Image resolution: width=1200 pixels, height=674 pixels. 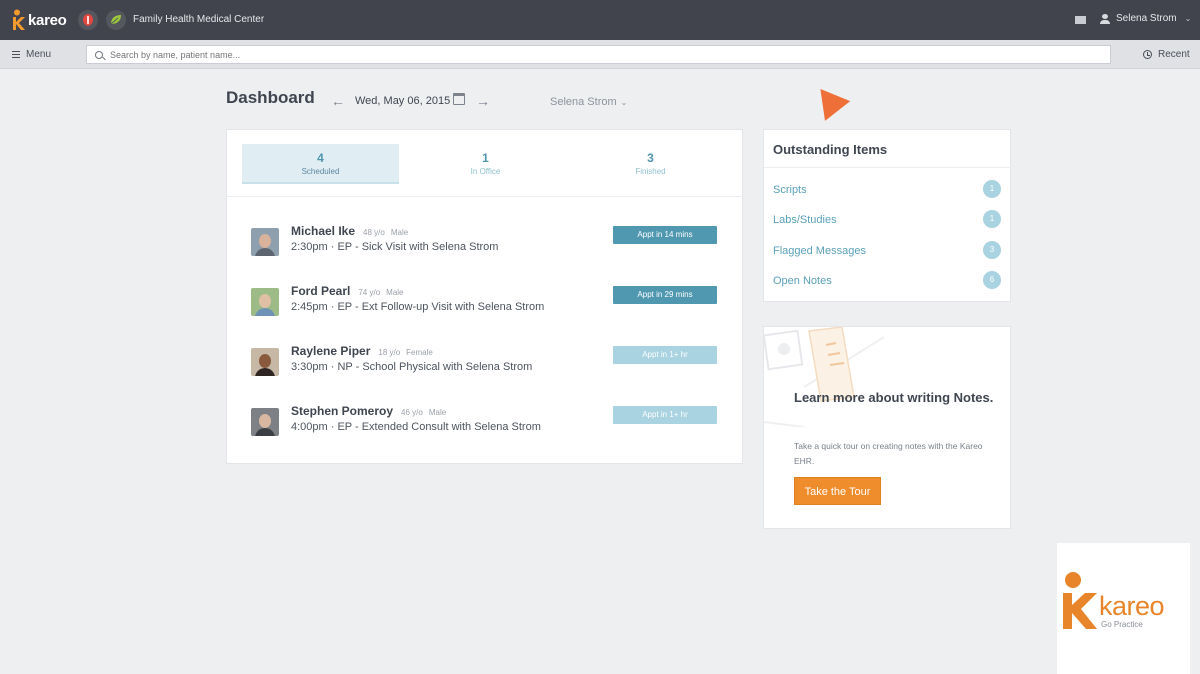 I want to click on watermark-tagline: Go Practice, so click(x=1122, y=624).